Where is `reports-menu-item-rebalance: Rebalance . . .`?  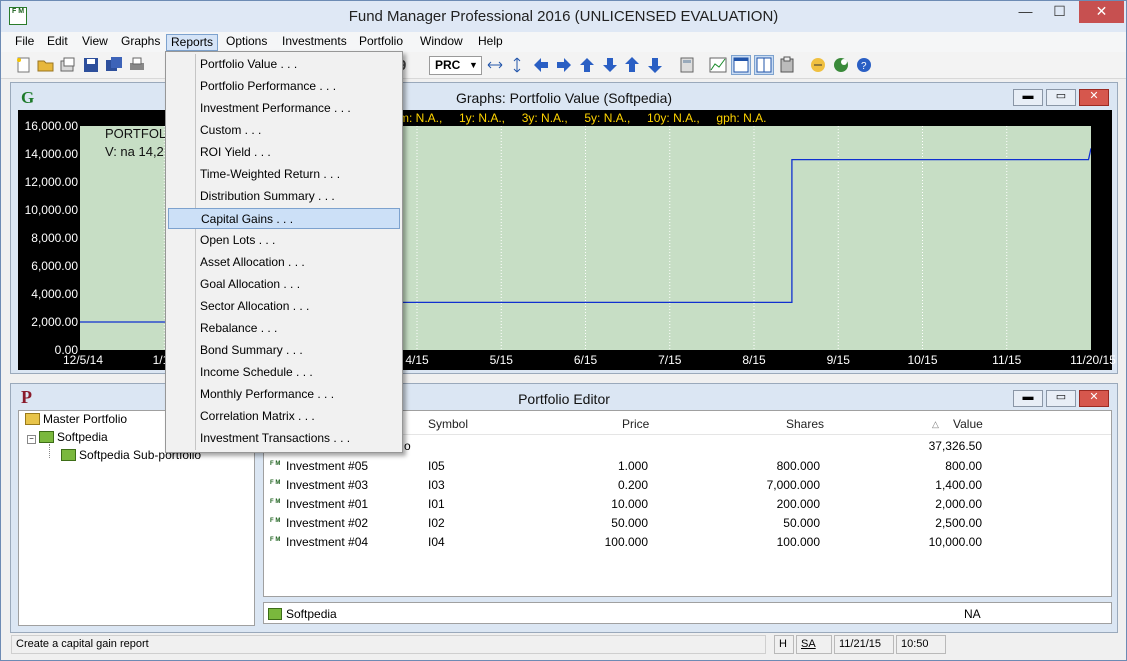
reports-menu-item-rebalance: Rebalance . . . is located at coordinates (284, 328).